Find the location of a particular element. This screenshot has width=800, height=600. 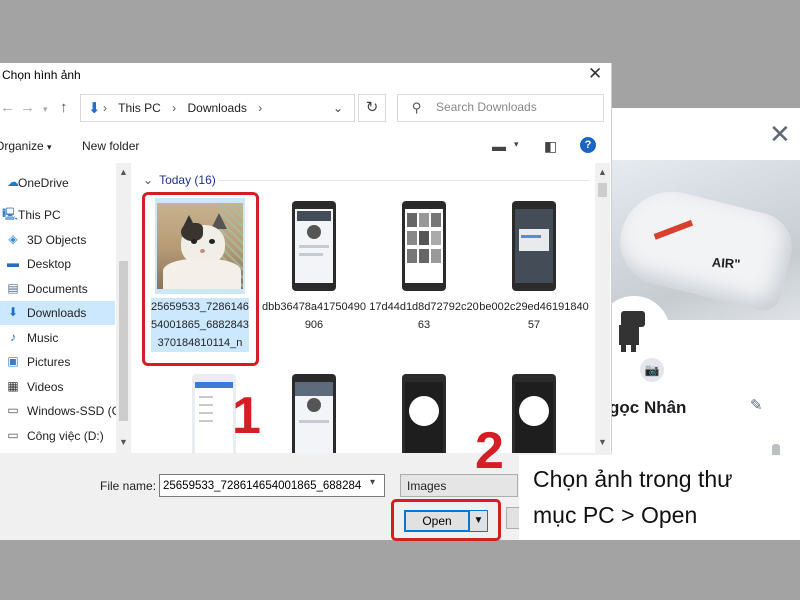

file-tile: dbb36478a41750490906 is located at coordinates (314, 268).